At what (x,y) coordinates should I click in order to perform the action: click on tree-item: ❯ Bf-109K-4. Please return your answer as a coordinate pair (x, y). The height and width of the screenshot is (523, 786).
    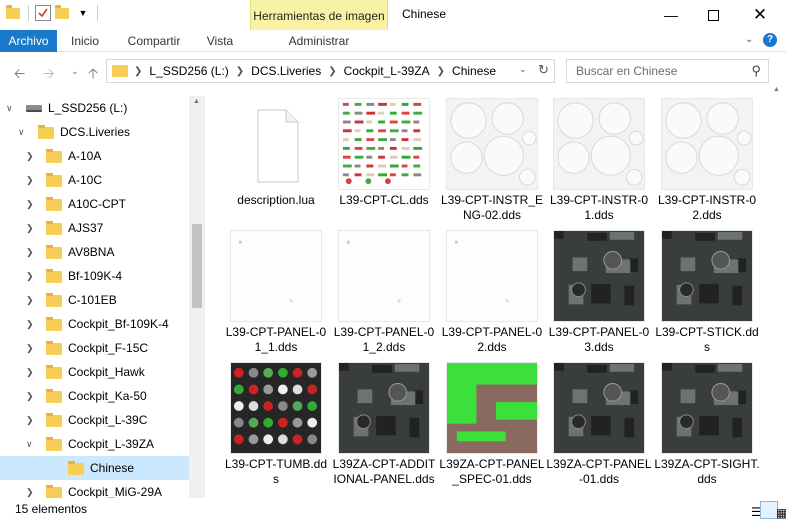
    Looking at the image, I should click on (94, 276).